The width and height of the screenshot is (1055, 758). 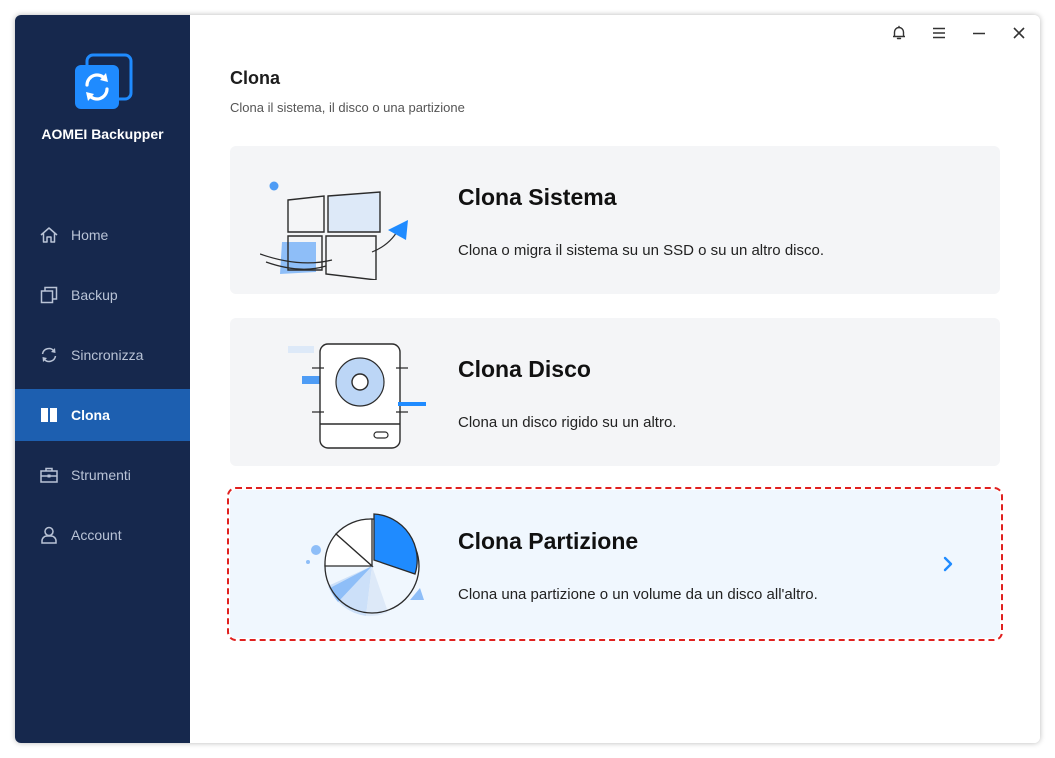 What do you see at coordinates (344, 220) in the screenshot?
I see `windows-system-clone-icon` at bounding box center [344, 220].